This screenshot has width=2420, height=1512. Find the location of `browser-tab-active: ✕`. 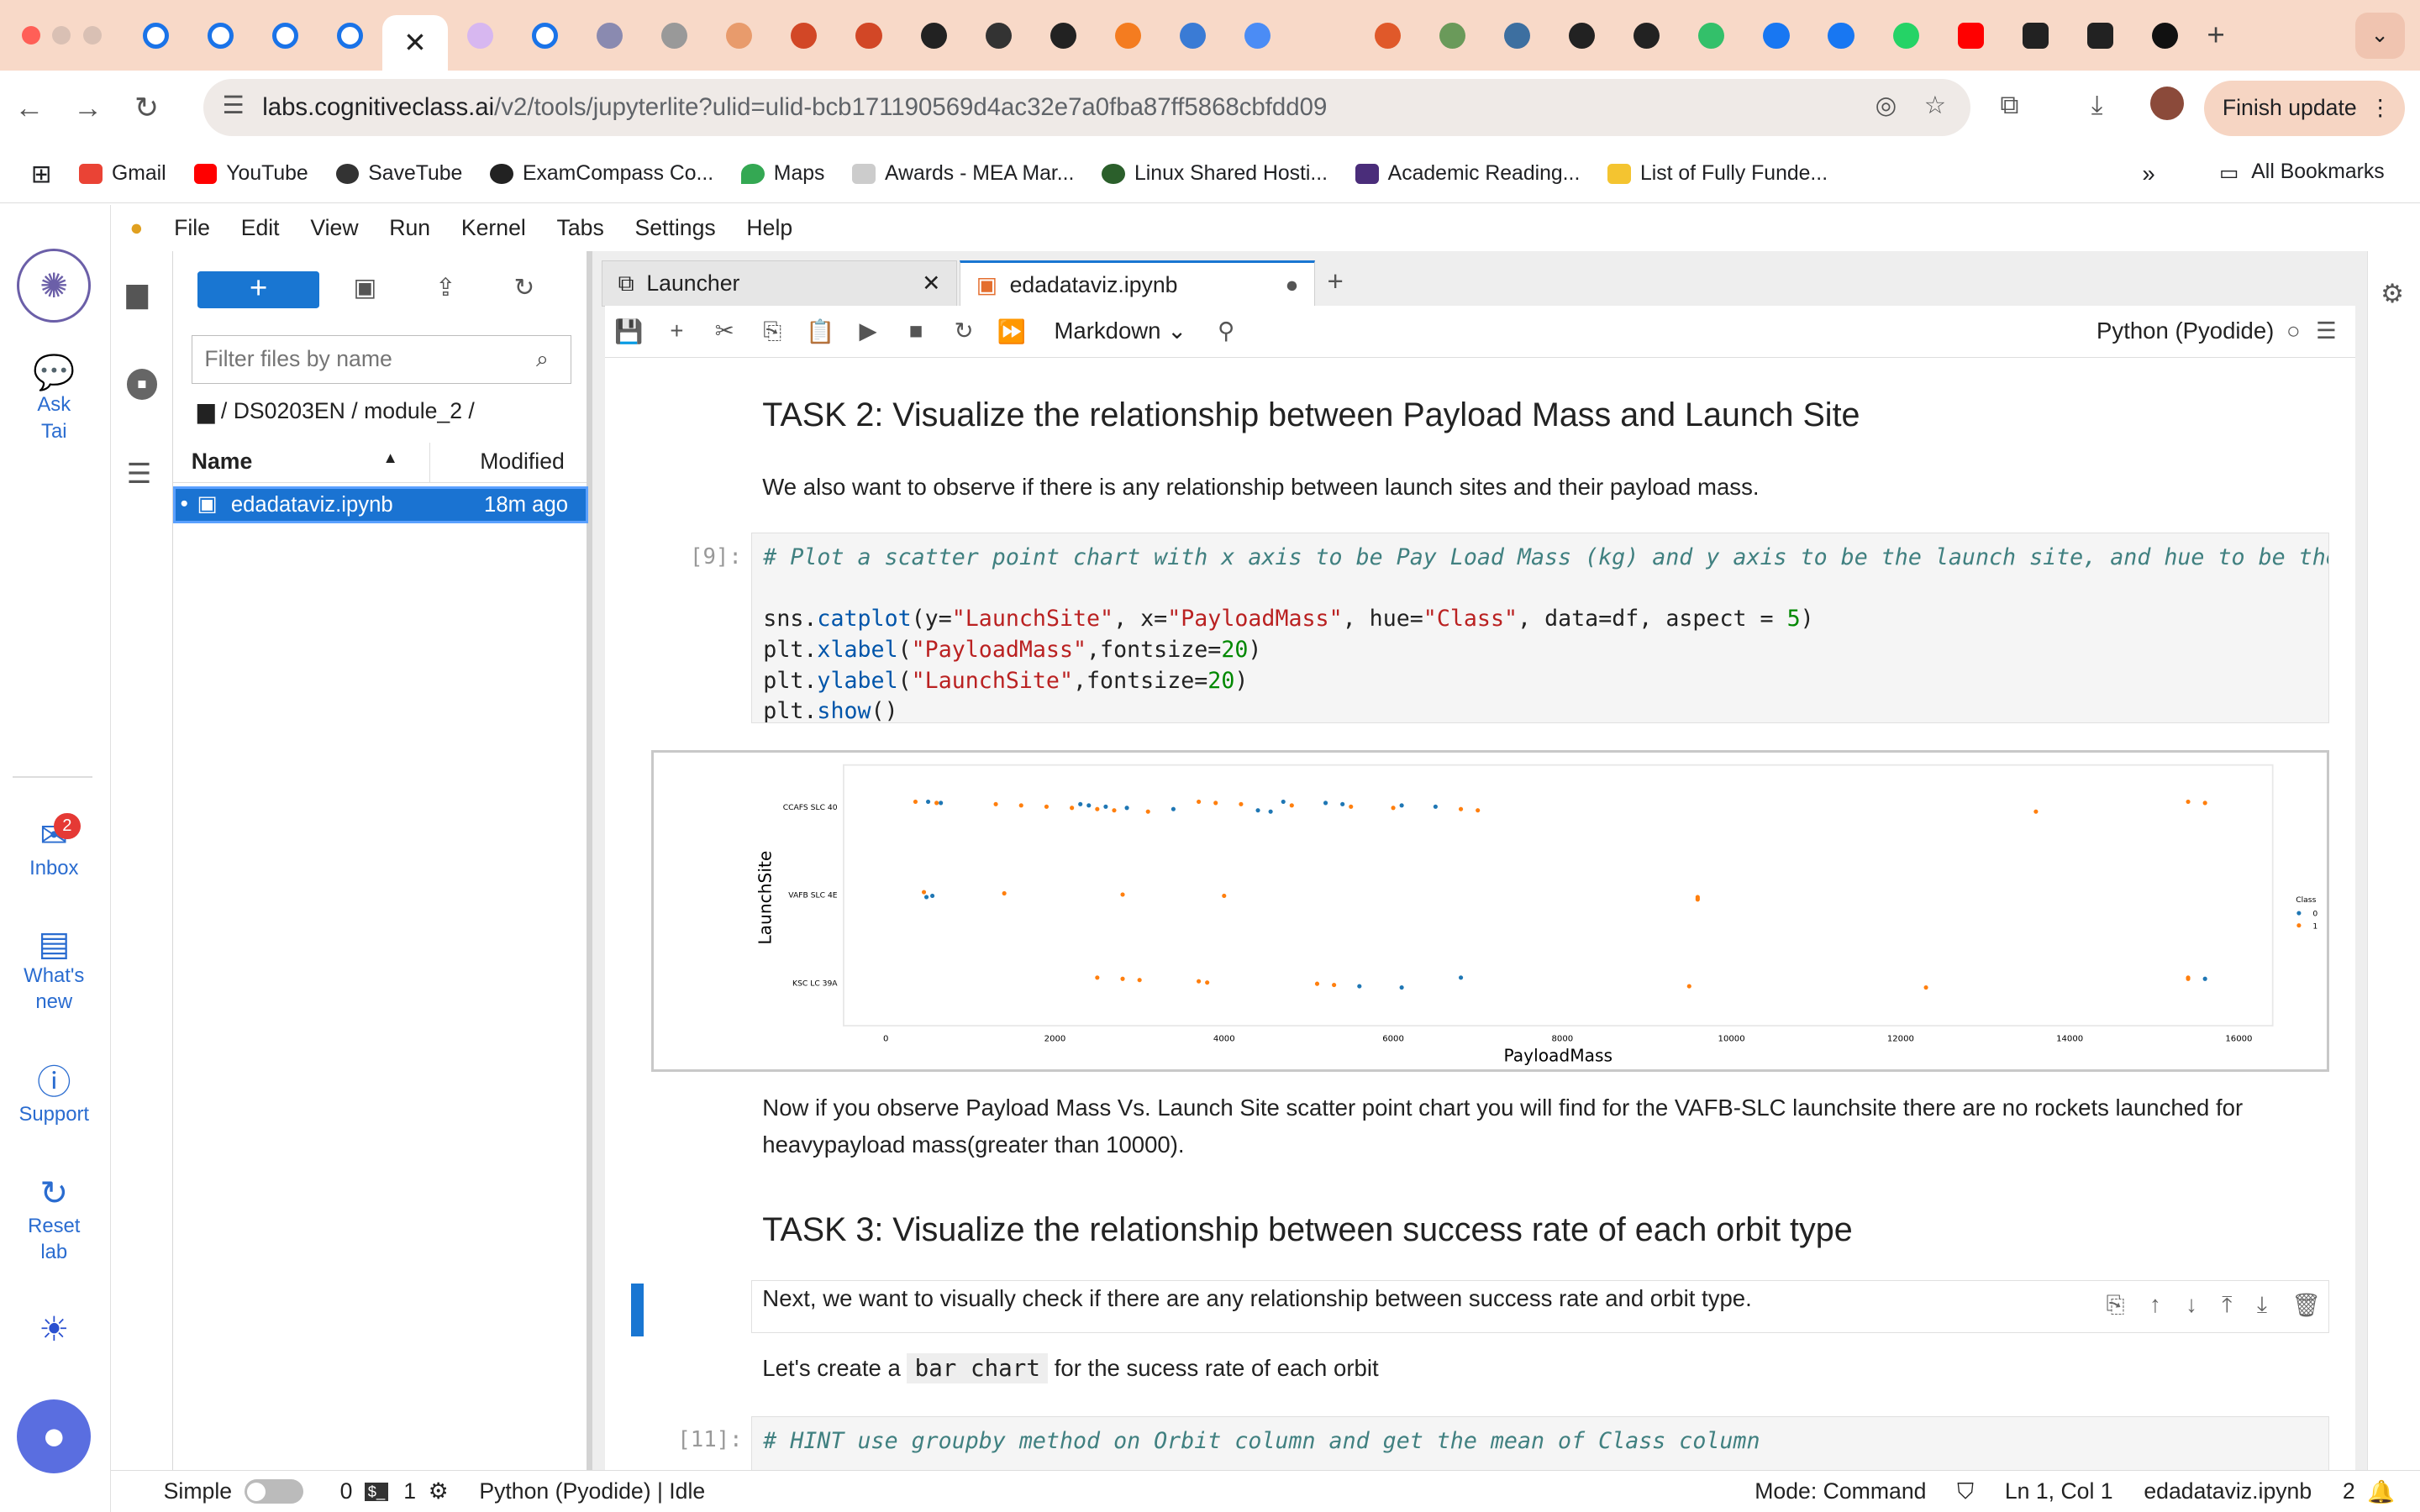

browser-tab-active: ✕ is located at coordinates (415, 43).